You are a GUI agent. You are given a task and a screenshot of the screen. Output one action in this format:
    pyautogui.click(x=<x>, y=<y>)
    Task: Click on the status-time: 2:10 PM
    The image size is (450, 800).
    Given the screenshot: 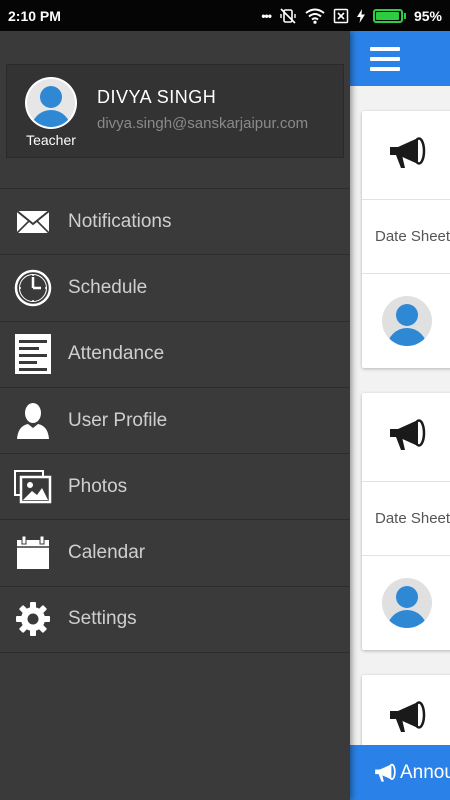 What is the action you would take?
    pyautogui.click(x=34, y=15)
    